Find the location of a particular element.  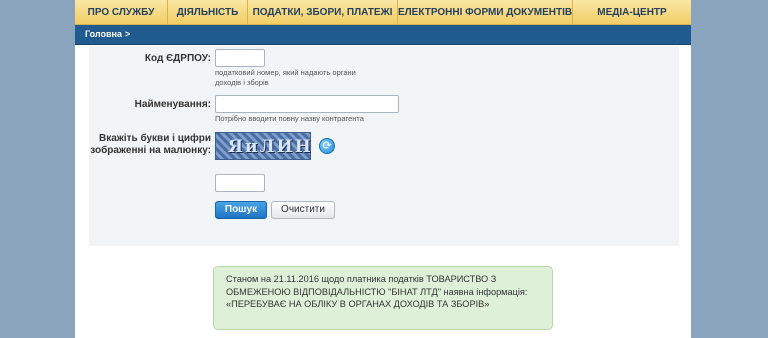

nav-item-taxes: ПОДАТКИ, ЗБОРИ, ПЛАТЕЖІ is located at coordinates (323, 12).